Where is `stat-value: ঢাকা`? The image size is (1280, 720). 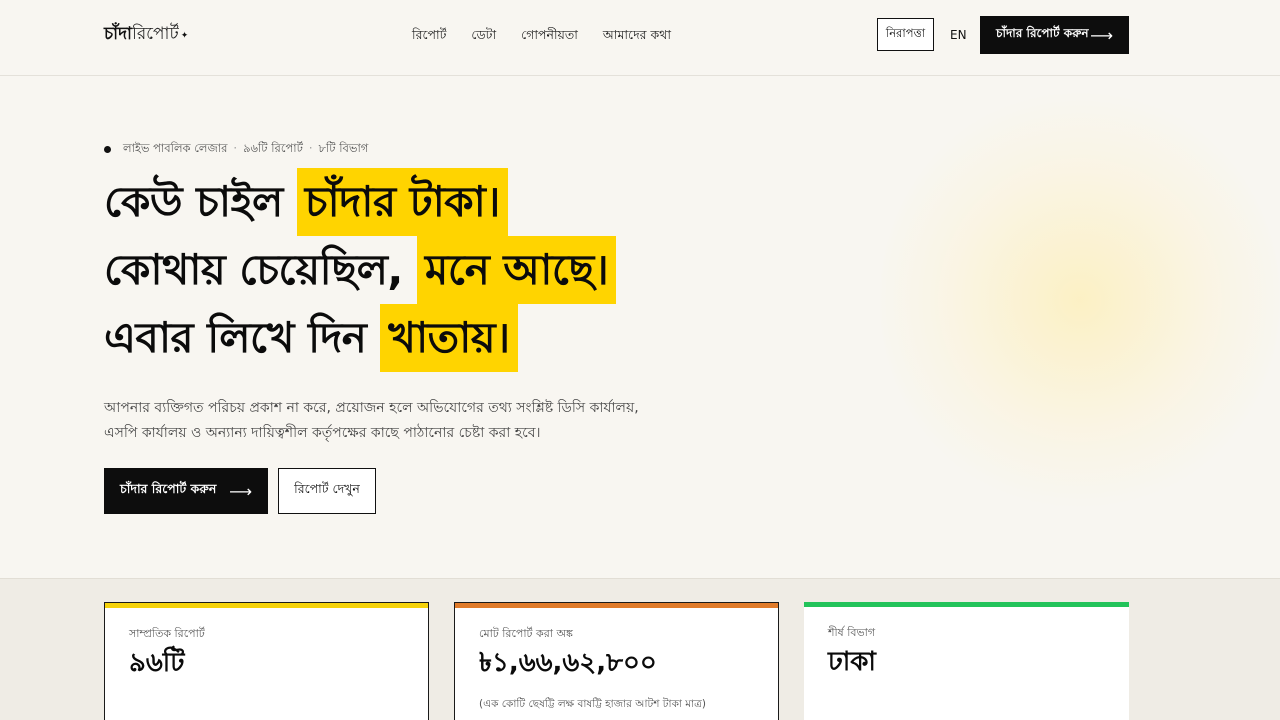
stat-value: ঢাকা is located at coordinates (852, 662).